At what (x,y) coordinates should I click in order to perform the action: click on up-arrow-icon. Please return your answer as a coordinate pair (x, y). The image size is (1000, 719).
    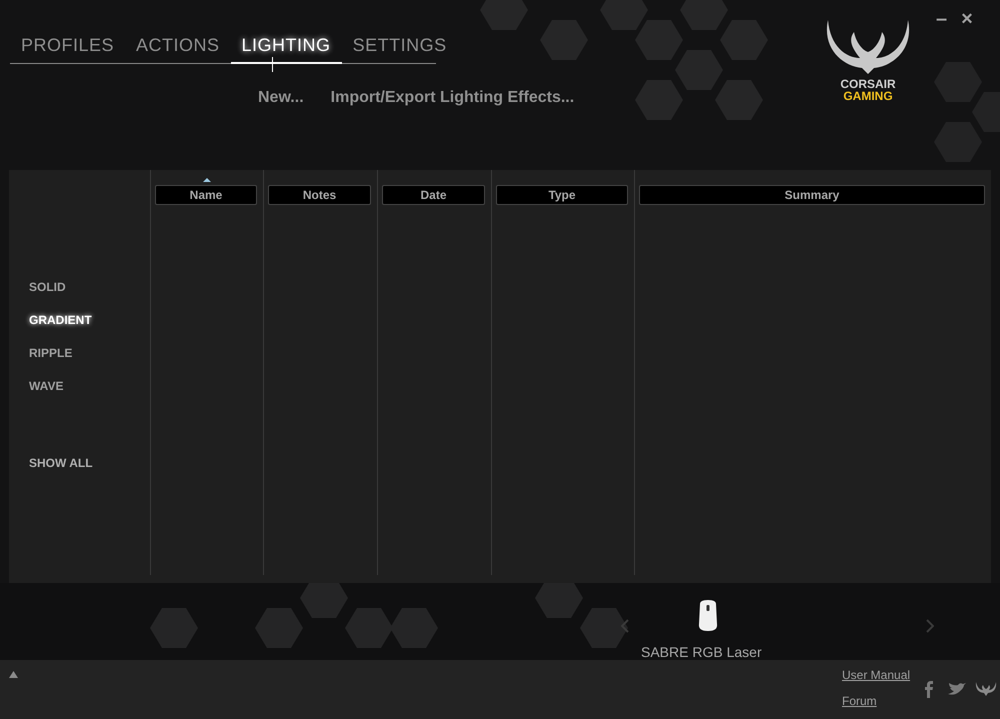
    Looking at the image, I should click on (13, 674).